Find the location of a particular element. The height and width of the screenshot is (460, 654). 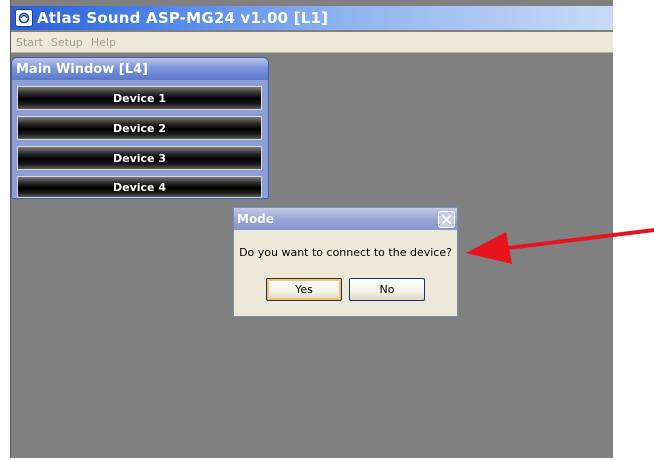

app-title: Atlas Sound ASP-MG24 v1.00 [L1] is located at coordinates (183, 18).